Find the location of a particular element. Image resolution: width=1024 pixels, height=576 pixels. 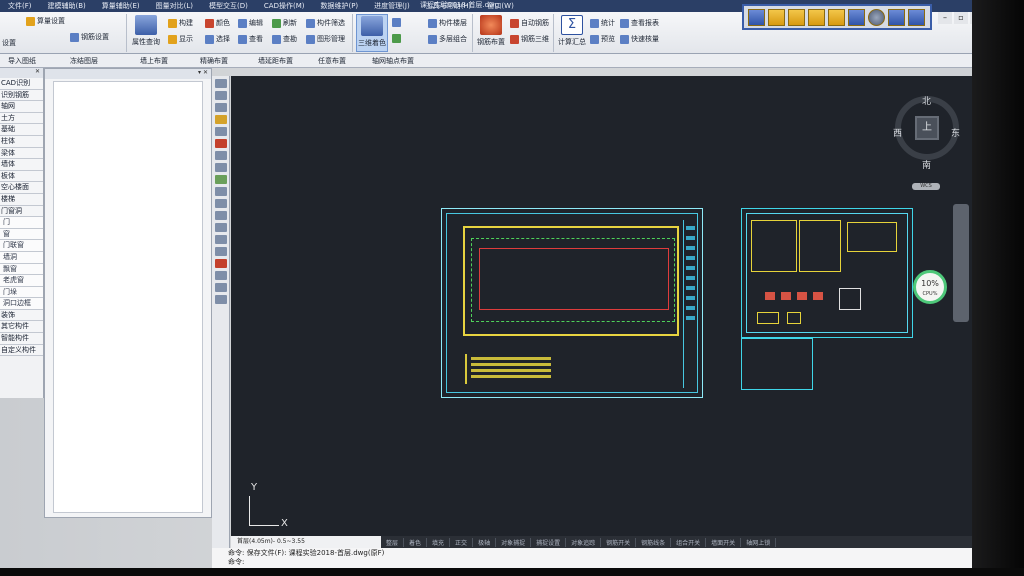

explode-icon is located at coordinates (220, 287).